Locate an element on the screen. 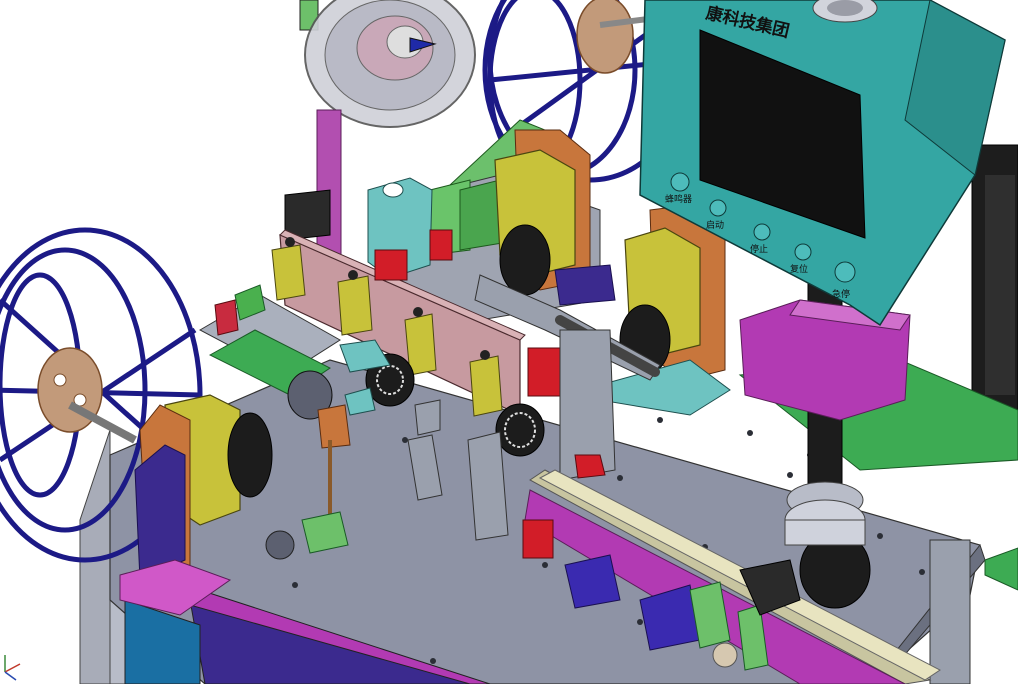  reset-label: 复位 is located at coordinates (799, 269).